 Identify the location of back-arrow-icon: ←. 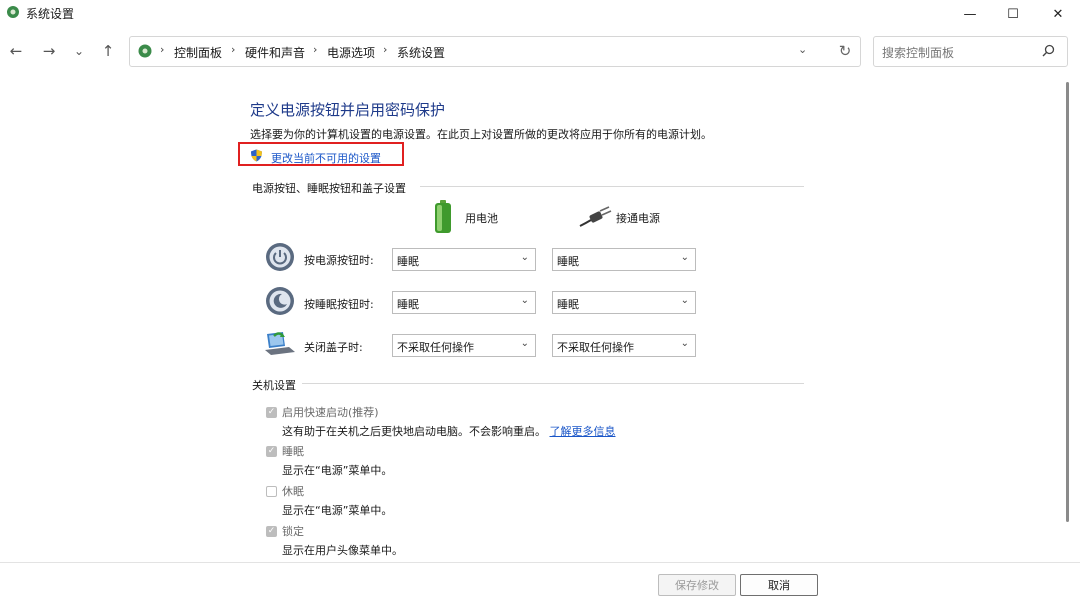
(16, 51).